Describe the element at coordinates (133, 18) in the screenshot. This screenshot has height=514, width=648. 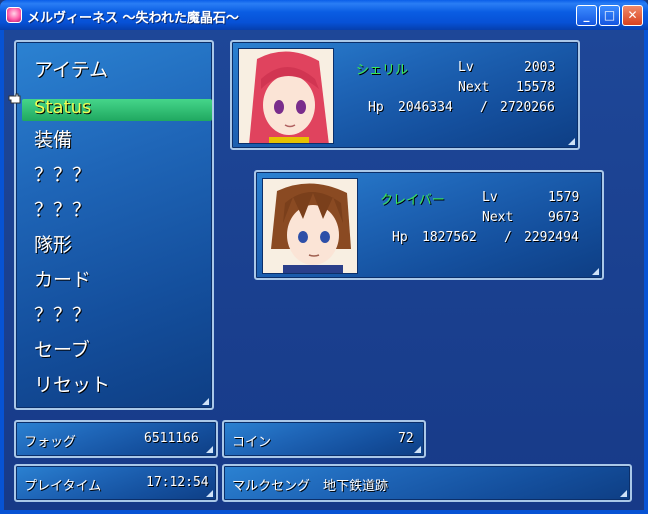
I see `window-title: メルヴィーネス ～失われた魔晶石～` at that location.